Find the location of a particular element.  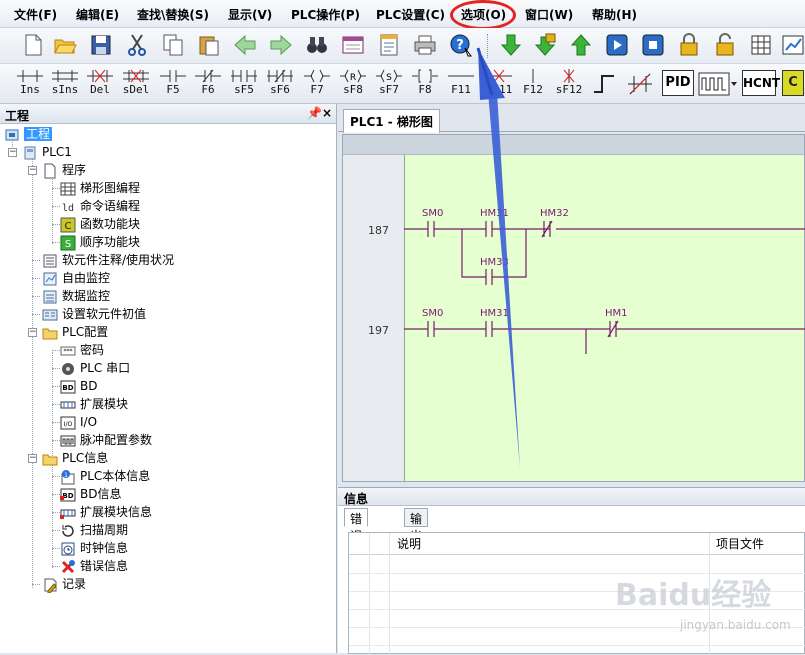

tree-item-expansion: 扩展模块 is located at coordinates (94, 404).